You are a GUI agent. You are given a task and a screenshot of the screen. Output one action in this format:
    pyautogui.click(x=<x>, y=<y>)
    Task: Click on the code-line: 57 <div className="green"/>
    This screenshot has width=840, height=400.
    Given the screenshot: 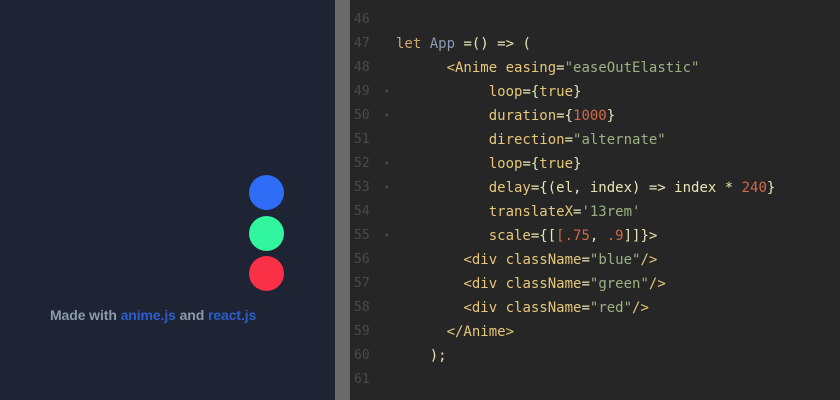 What is the action you would take?
    pyautogui.click(x=595, y=284)
    